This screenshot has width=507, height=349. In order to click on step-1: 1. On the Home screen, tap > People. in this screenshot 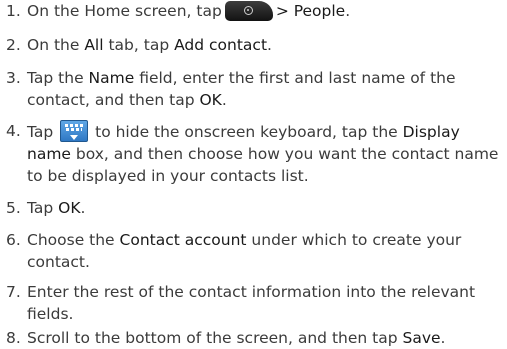, I will do `click(256, 11)`.